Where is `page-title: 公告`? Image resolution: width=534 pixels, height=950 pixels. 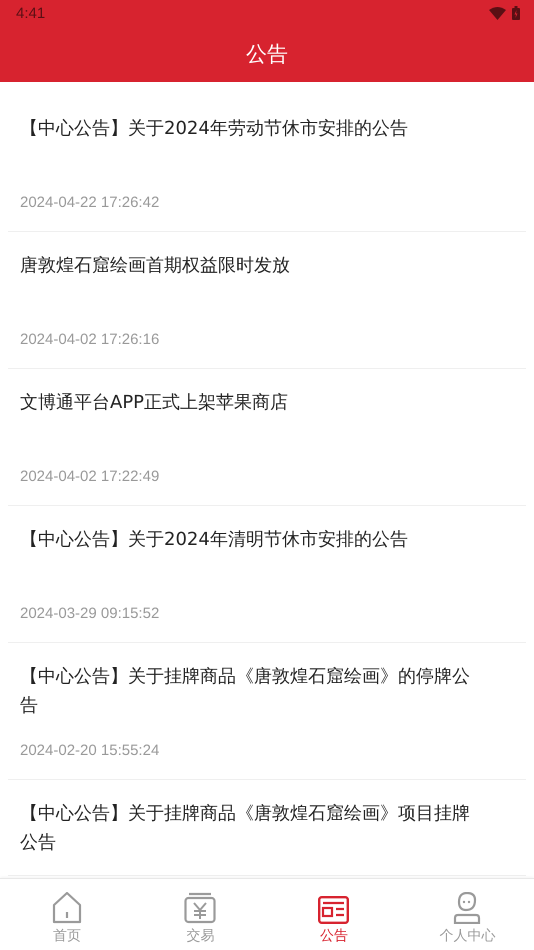 page-title: 公告 is located at coordinates (267, 54).